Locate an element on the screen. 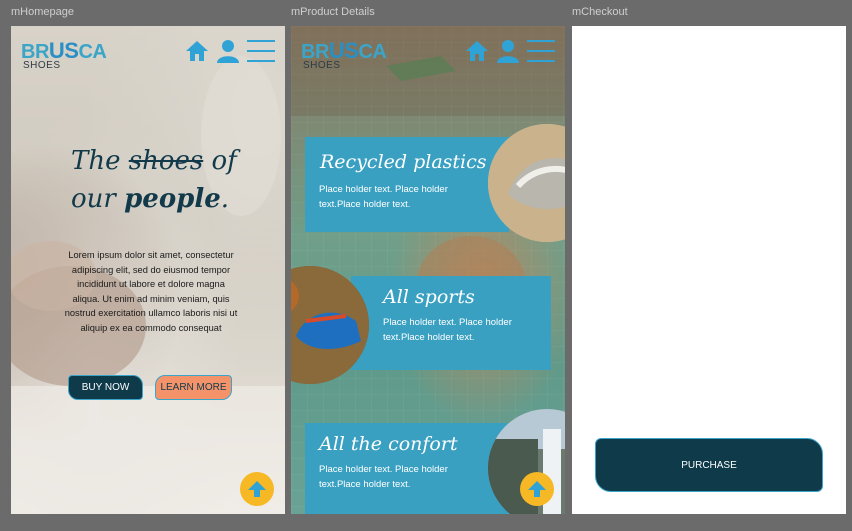 Image resolution: width=852 pixels, height=531 pixels. feature-card-title: All the confort is located at coordinates (388, 444).